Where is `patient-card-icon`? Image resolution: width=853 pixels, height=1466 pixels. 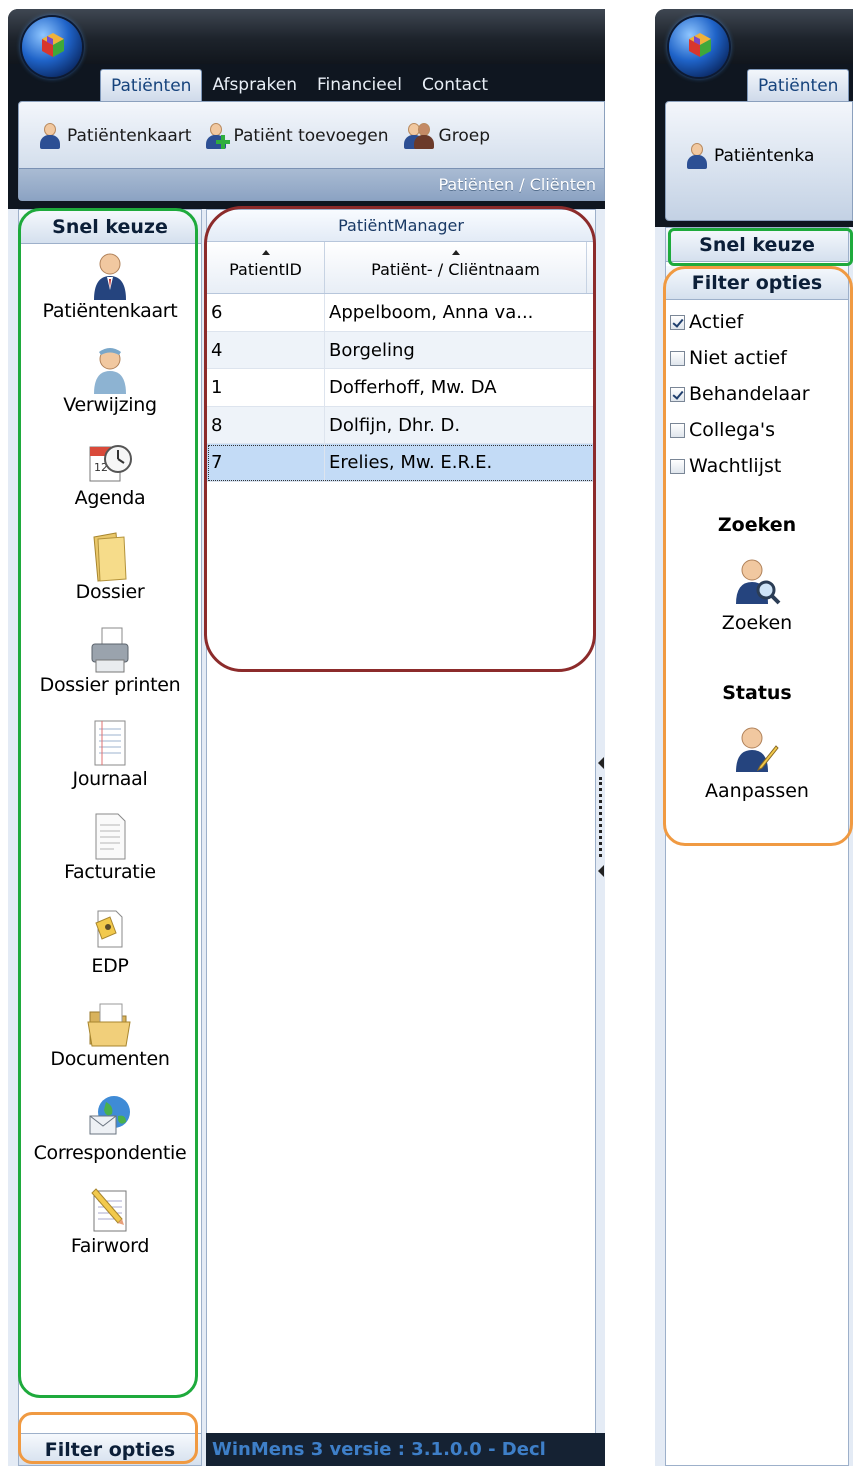 patient-card-icon is located at coordinates (110, 276).